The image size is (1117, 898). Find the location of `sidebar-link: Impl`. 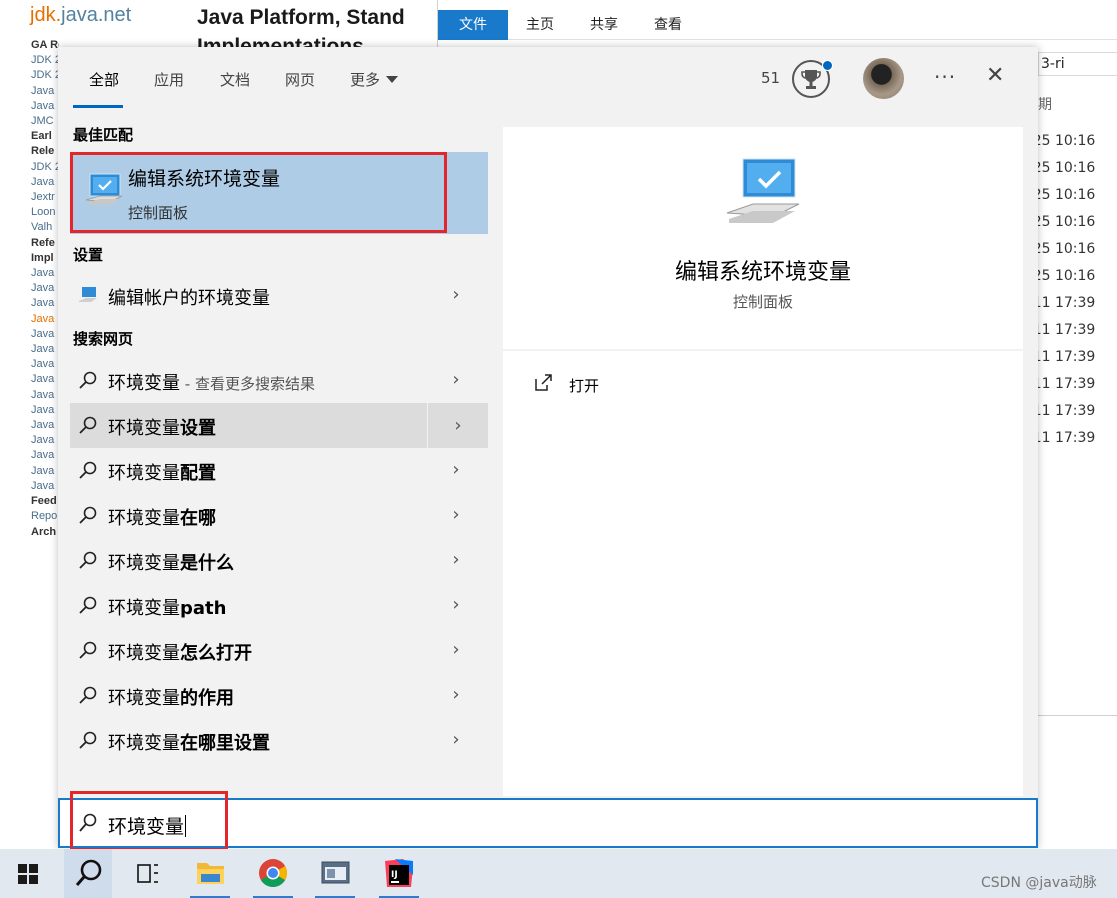

sidebar-link: Impl is located at coordinates (45, 258).